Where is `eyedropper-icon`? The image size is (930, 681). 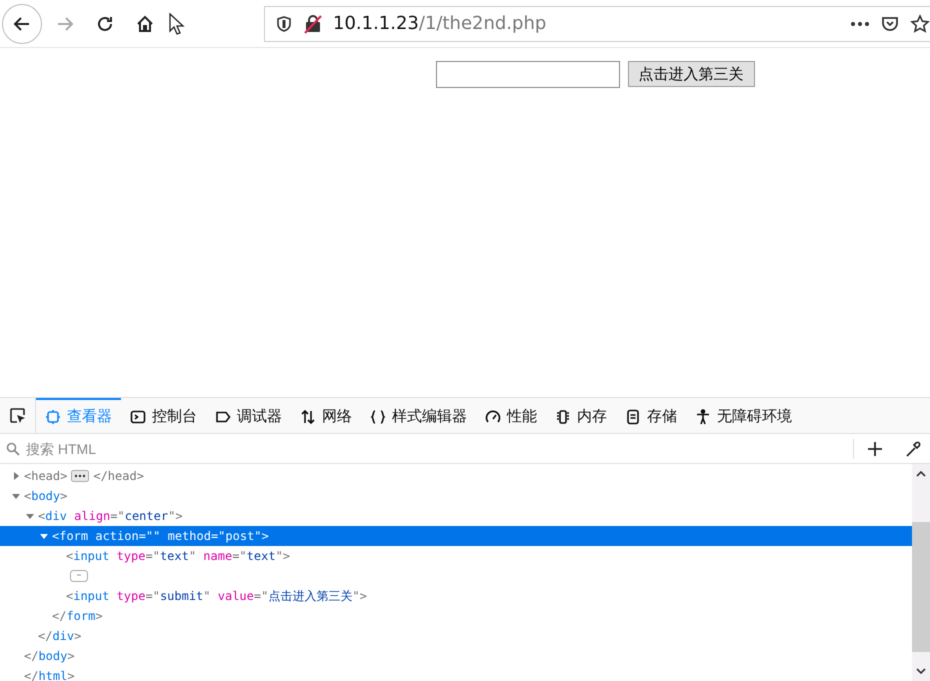 eyedropper-icon is located at coordinates (913, 449).